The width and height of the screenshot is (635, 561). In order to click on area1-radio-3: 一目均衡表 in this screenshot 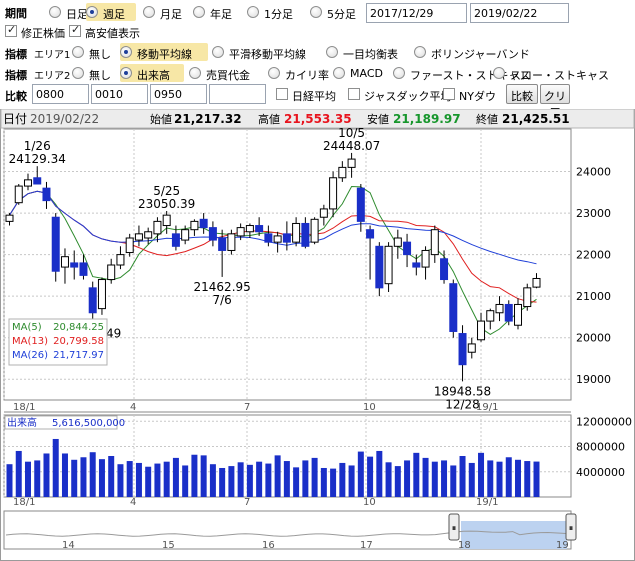, I will do `click(368, 52)`.